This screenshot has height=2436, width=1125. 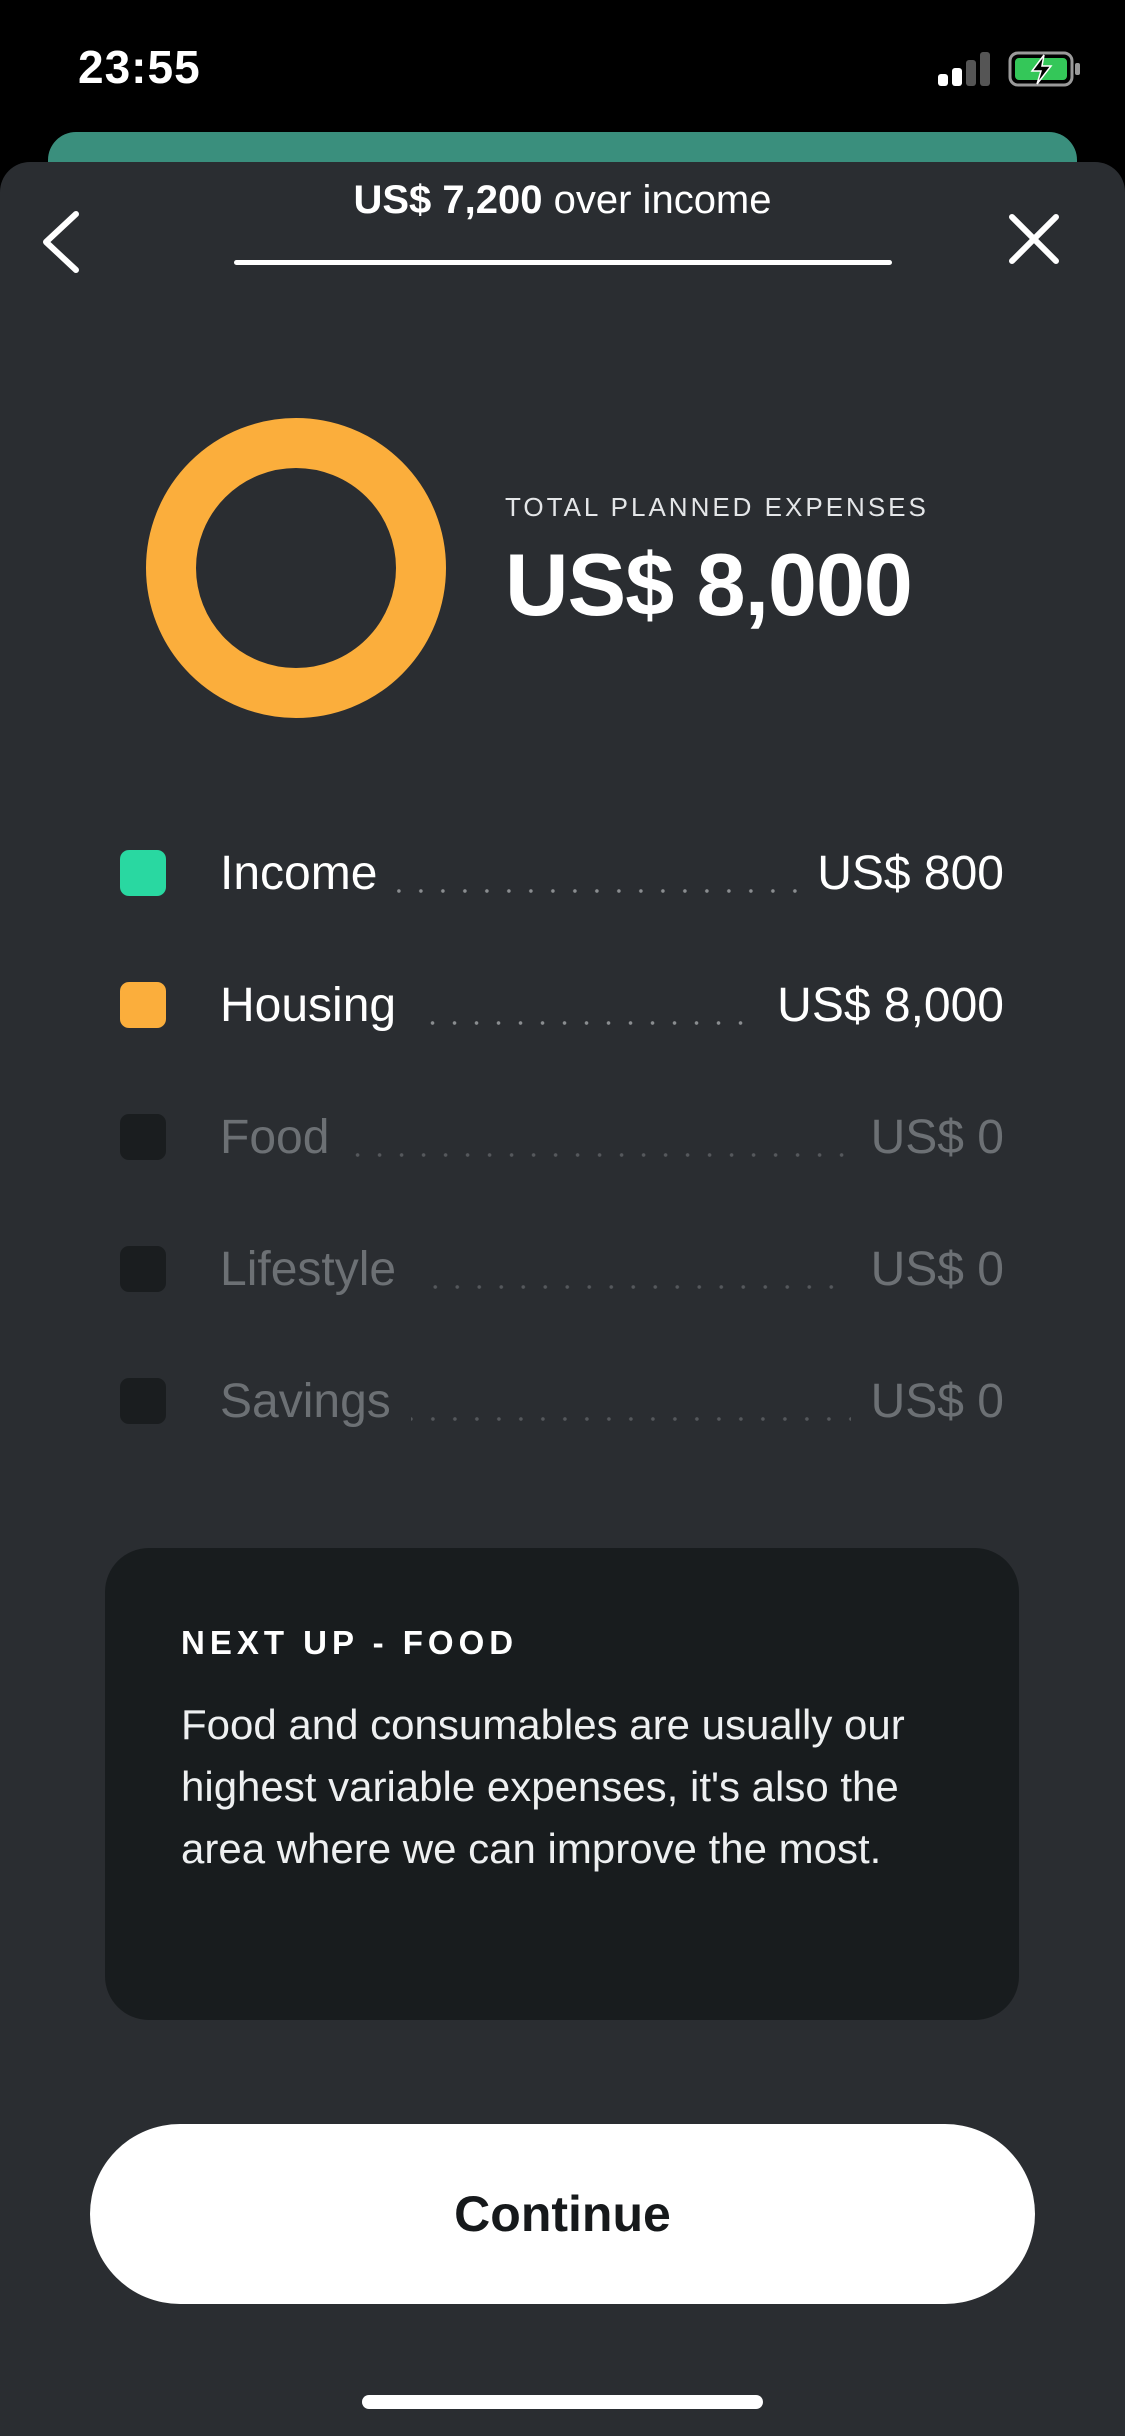 What do you see at coordinates (965, 69) in the screenshot?
I see `cellular-signal-icon` at bounding box center [965, 69].